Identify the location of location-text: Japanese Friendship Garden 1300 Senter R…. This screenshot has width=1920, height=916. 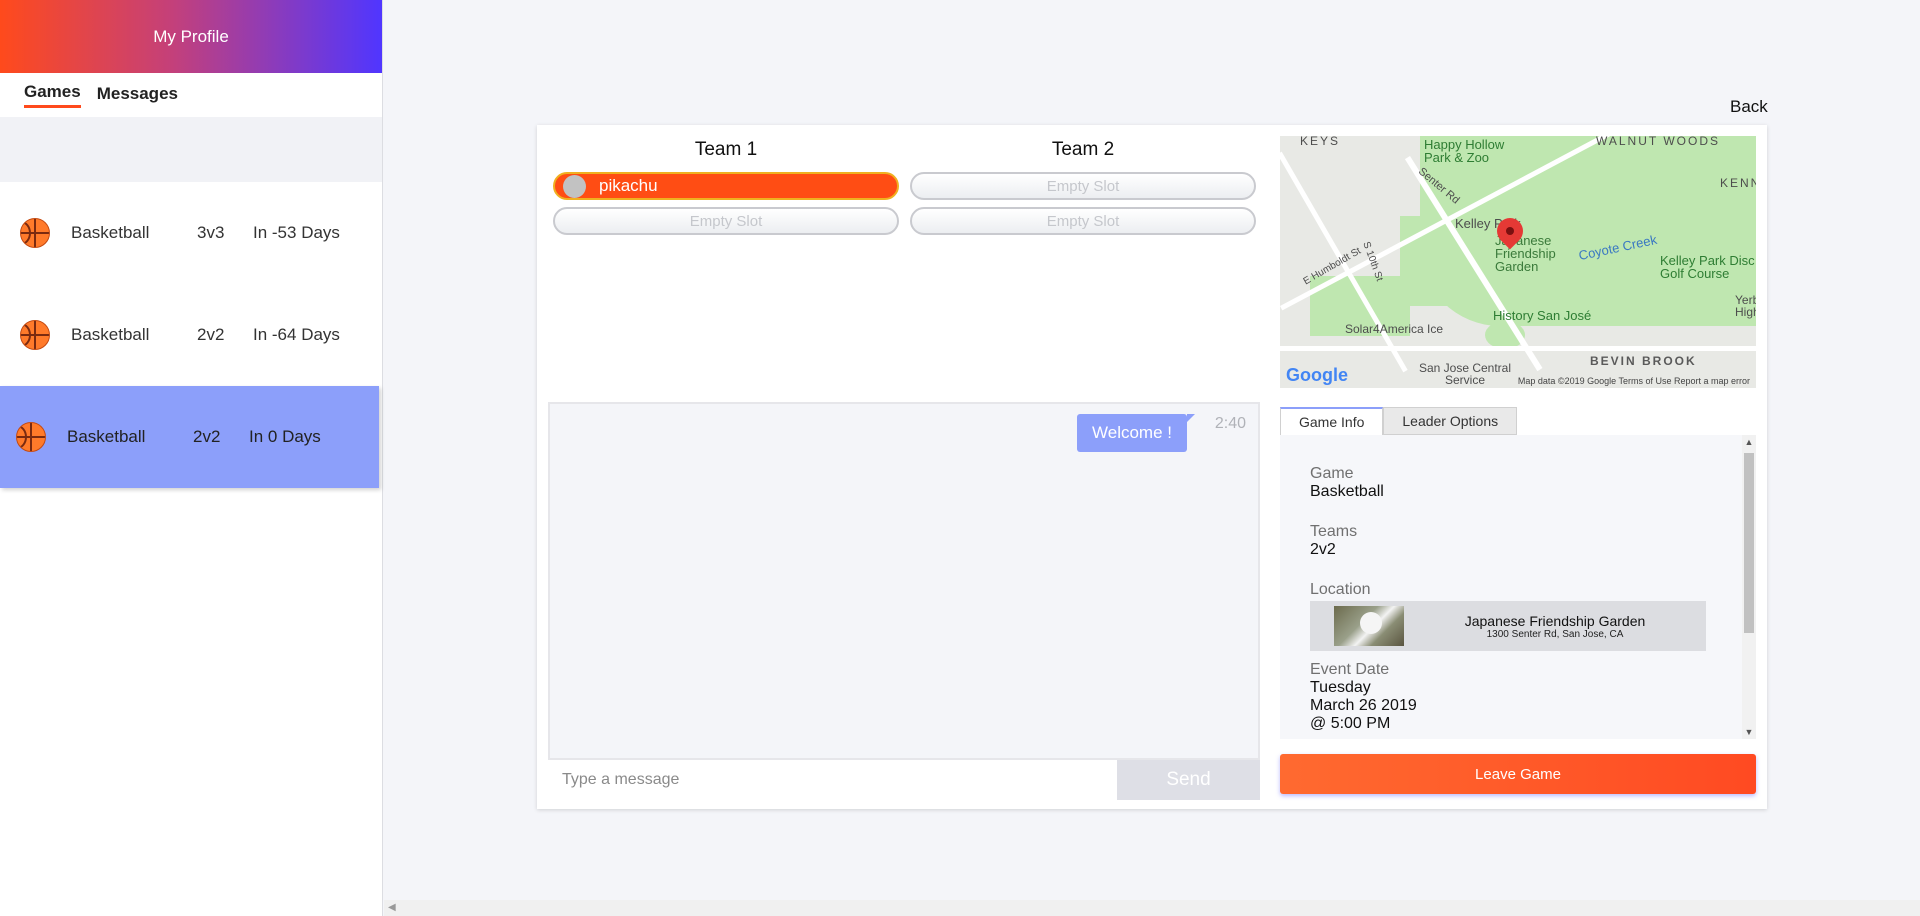
(1555, 626).